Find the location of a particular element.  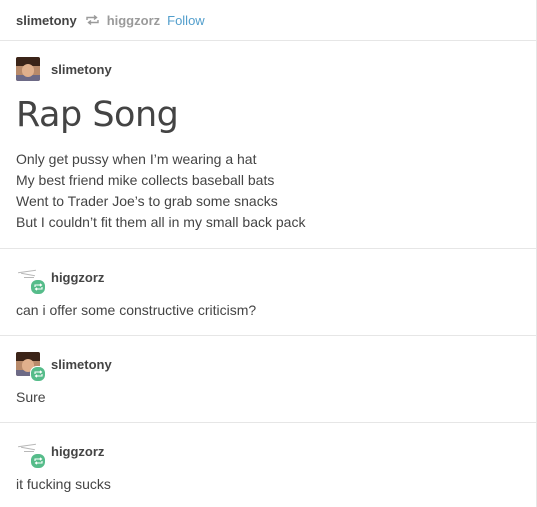

comment-author-row: slimetony is located at coordinates (64, 367).